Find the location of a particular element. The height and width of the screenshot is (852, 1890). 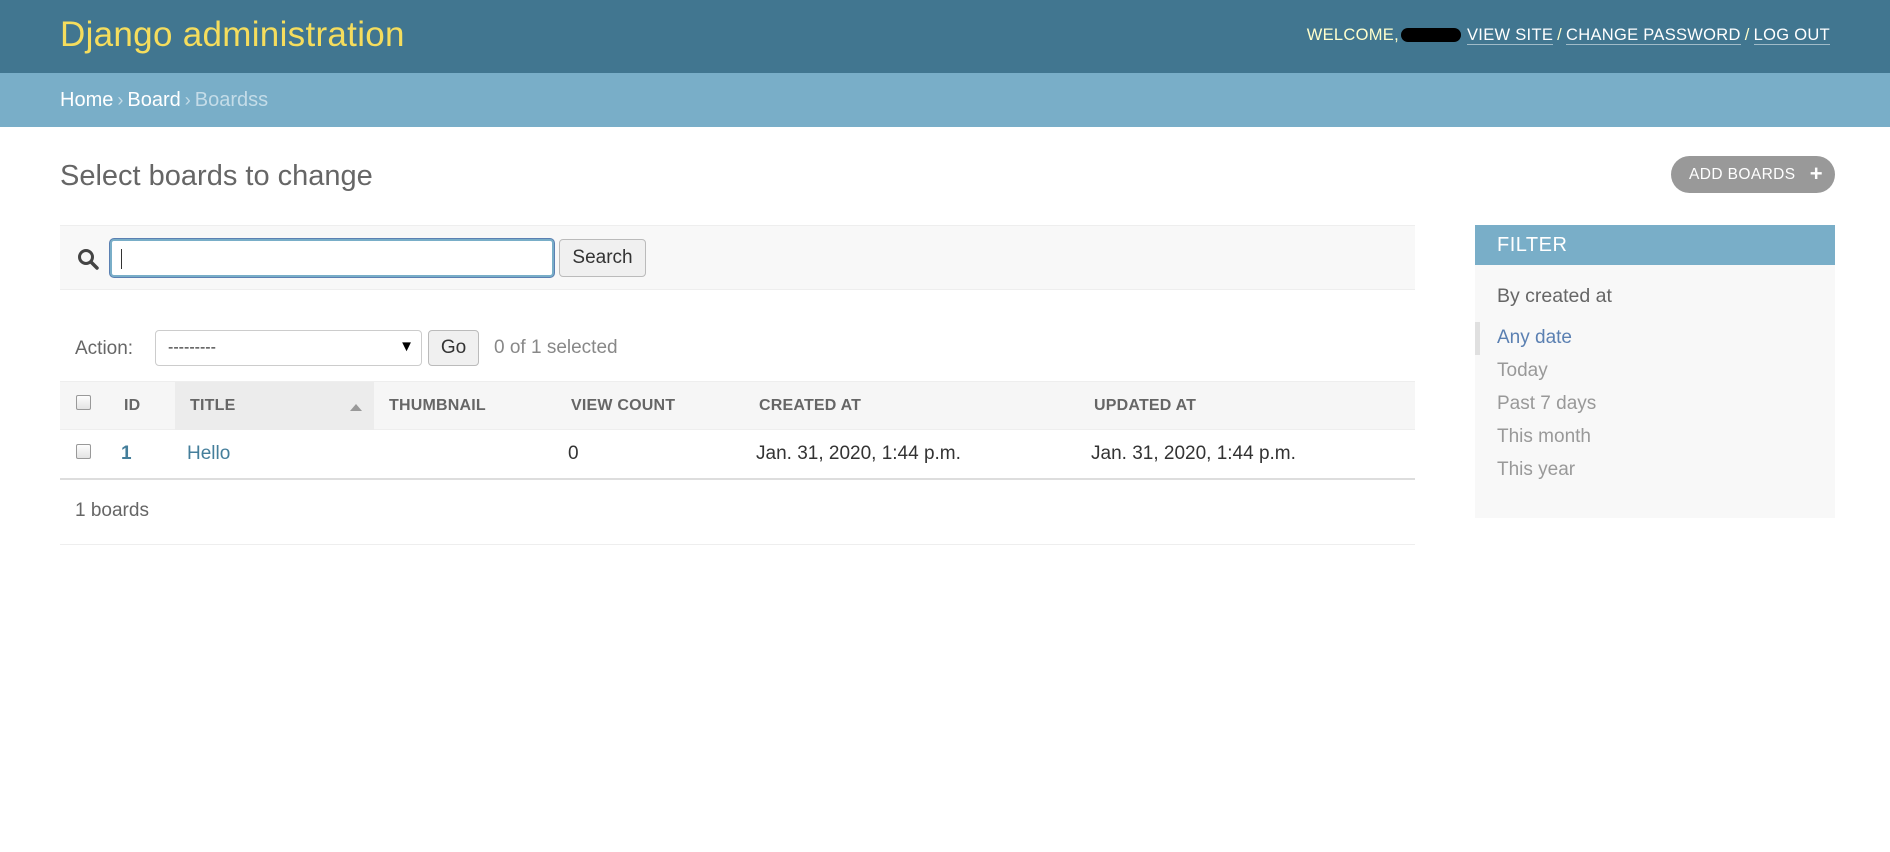

row-created-at: Jan. 31, 2020, 1:44 p.m. is located at coordinates (858, 453).